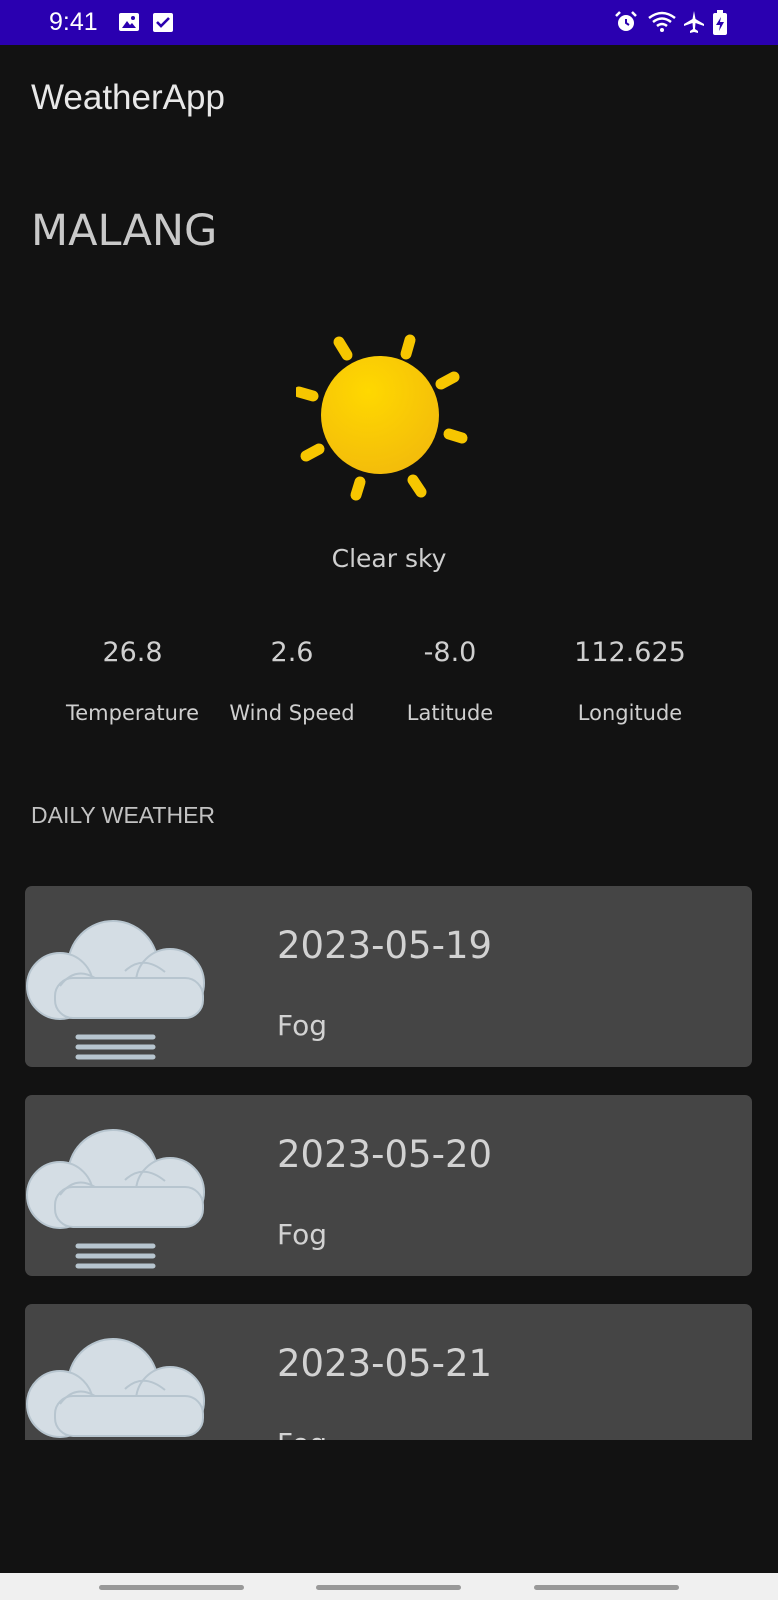 The image size is (778, 1600). What do you see at coordinates (388, 1185) in the screenshot?
I see `daily-weather-card: 2023-05-20 Fog` at bounding box center [388, 1185].